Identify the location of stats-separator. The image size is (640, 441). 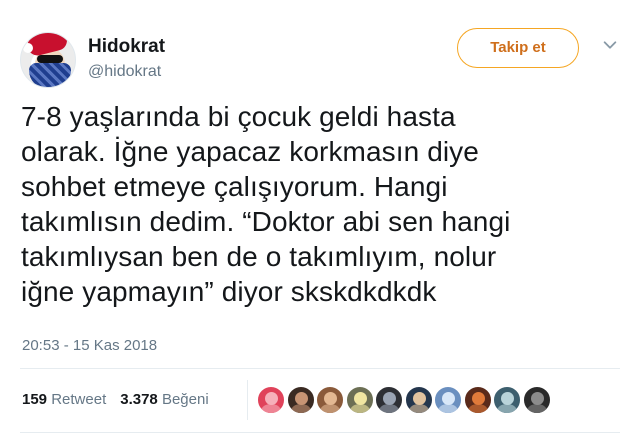
(247, 400).